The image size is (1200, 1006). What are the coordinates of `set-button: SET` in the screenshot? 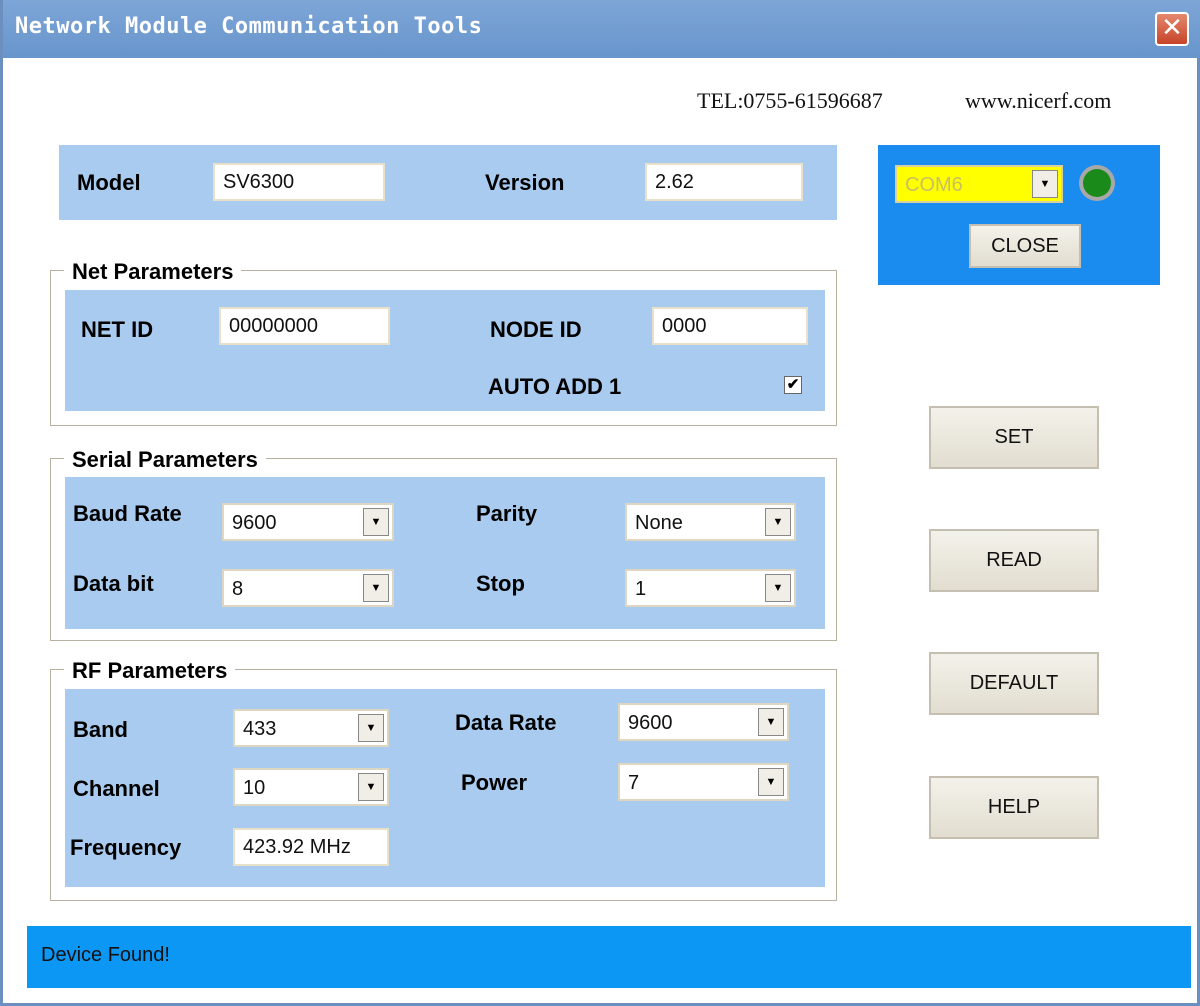 It's located at (1014, 437).